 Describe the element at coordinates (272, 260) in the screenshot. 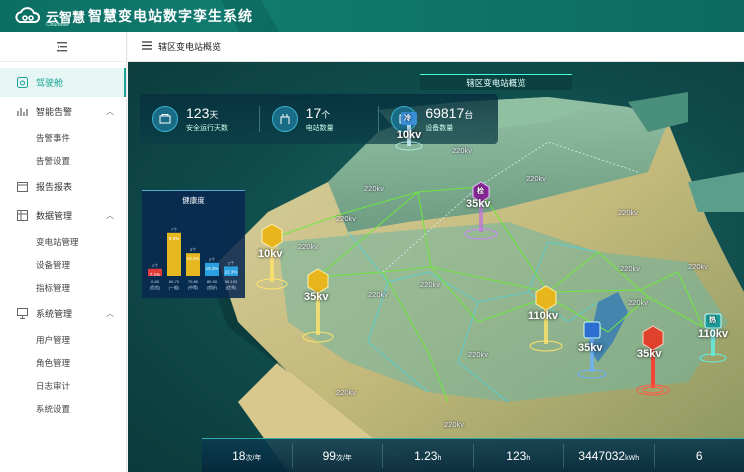

I see `station-marker-normal: 10kv` at that location.